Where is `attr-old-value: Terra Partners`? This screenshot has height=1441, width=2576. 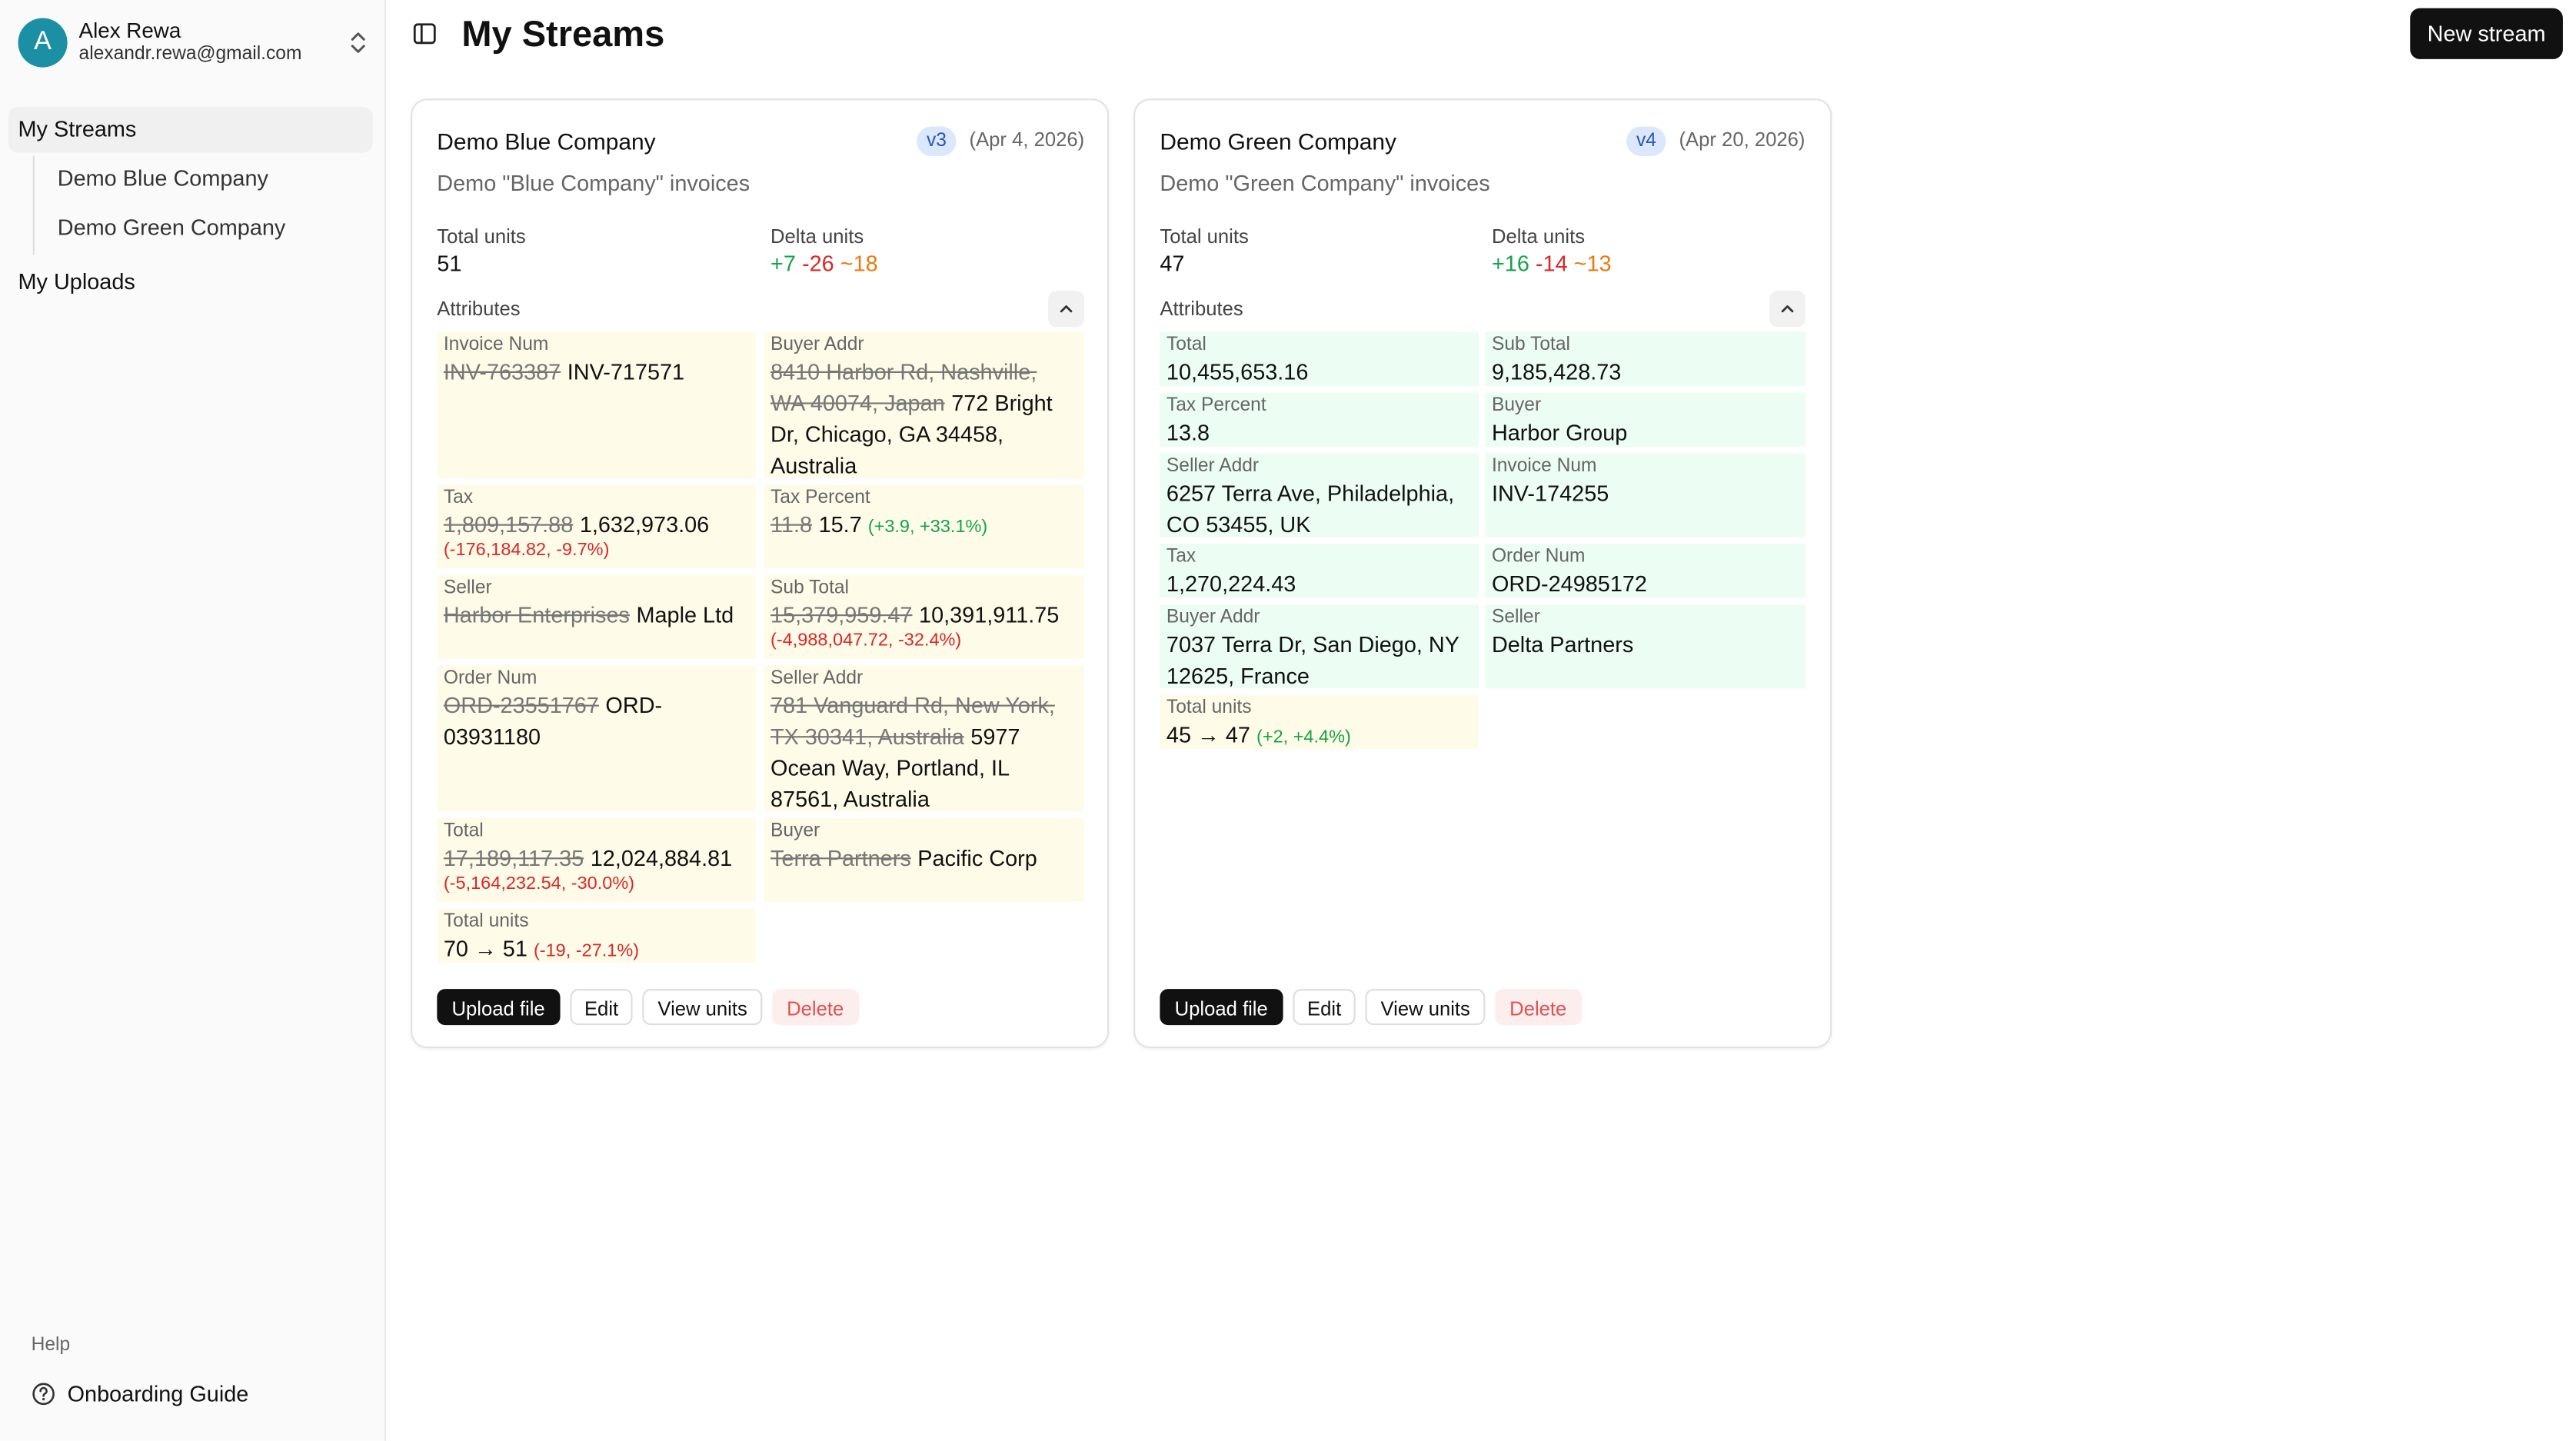 attr-old-value: Terra Partners is located at coordinates (841, 858).